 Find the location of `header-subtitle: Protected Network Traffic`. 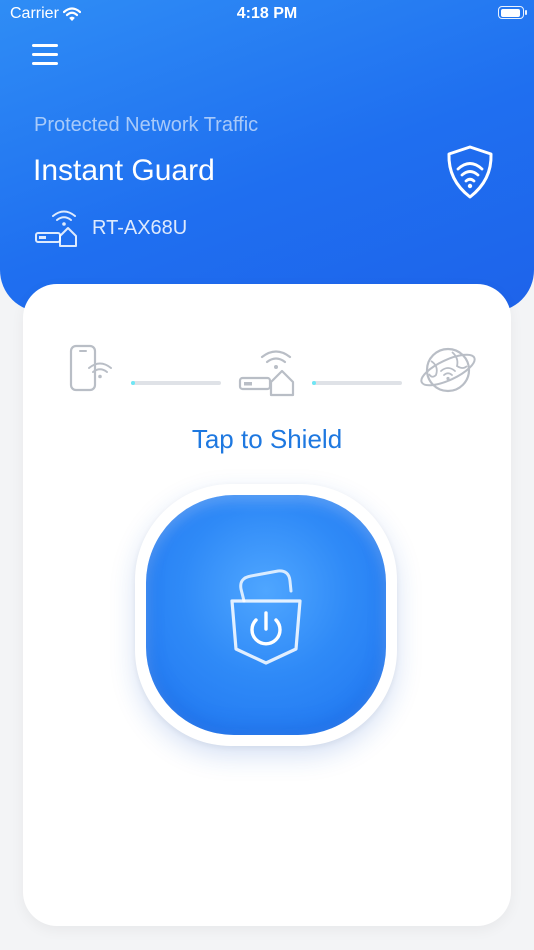

header-subtitle: Protected Network Traffic is located at coordinates (146, 125).